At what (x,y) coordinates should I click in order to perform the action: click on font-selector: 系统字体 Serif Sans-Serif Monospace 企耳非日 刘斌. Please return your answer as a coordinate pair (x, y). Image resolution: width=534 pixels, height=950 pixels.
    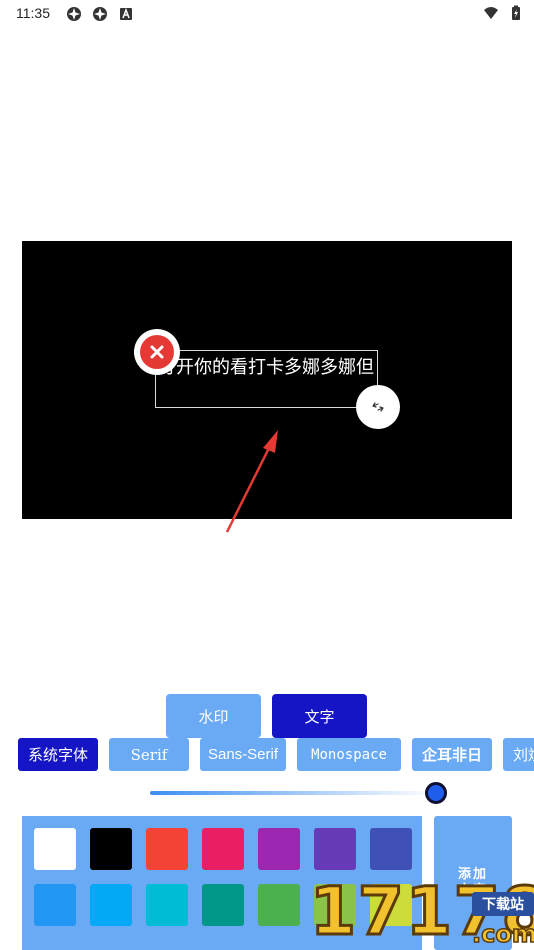
    Looking at the image, I should click on (267, 755).